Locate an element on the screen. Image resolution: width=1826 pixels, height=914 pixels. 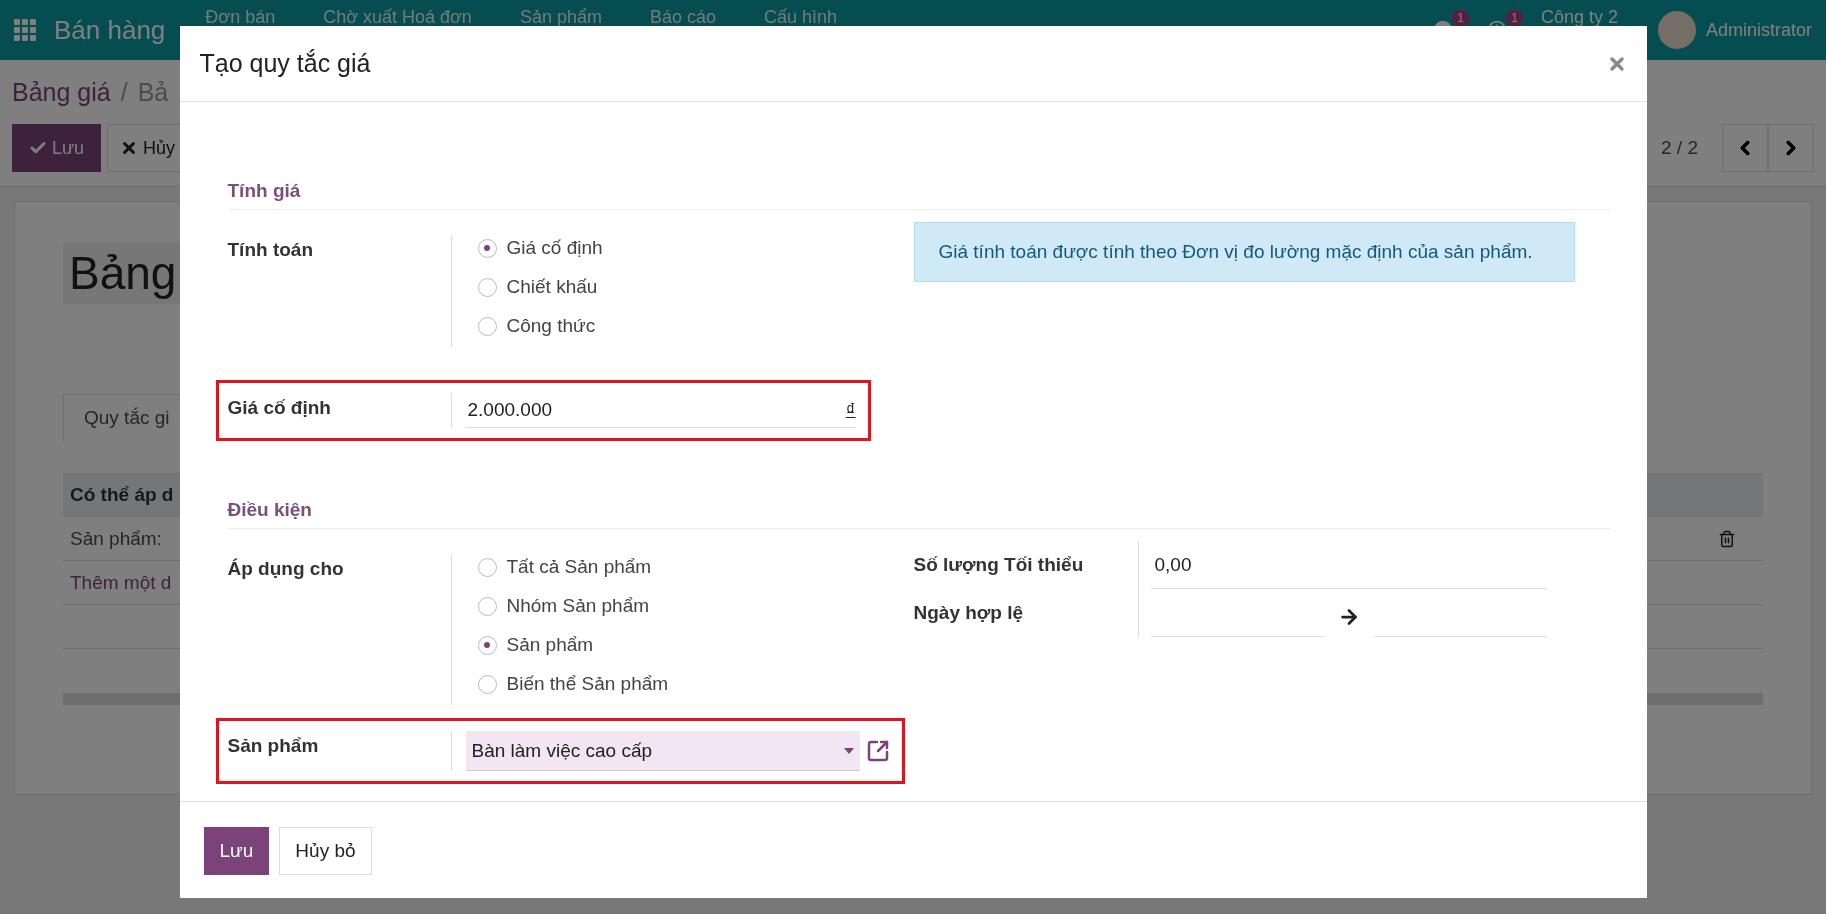
section-title: Tính giá is located at coordinates (919, 195).